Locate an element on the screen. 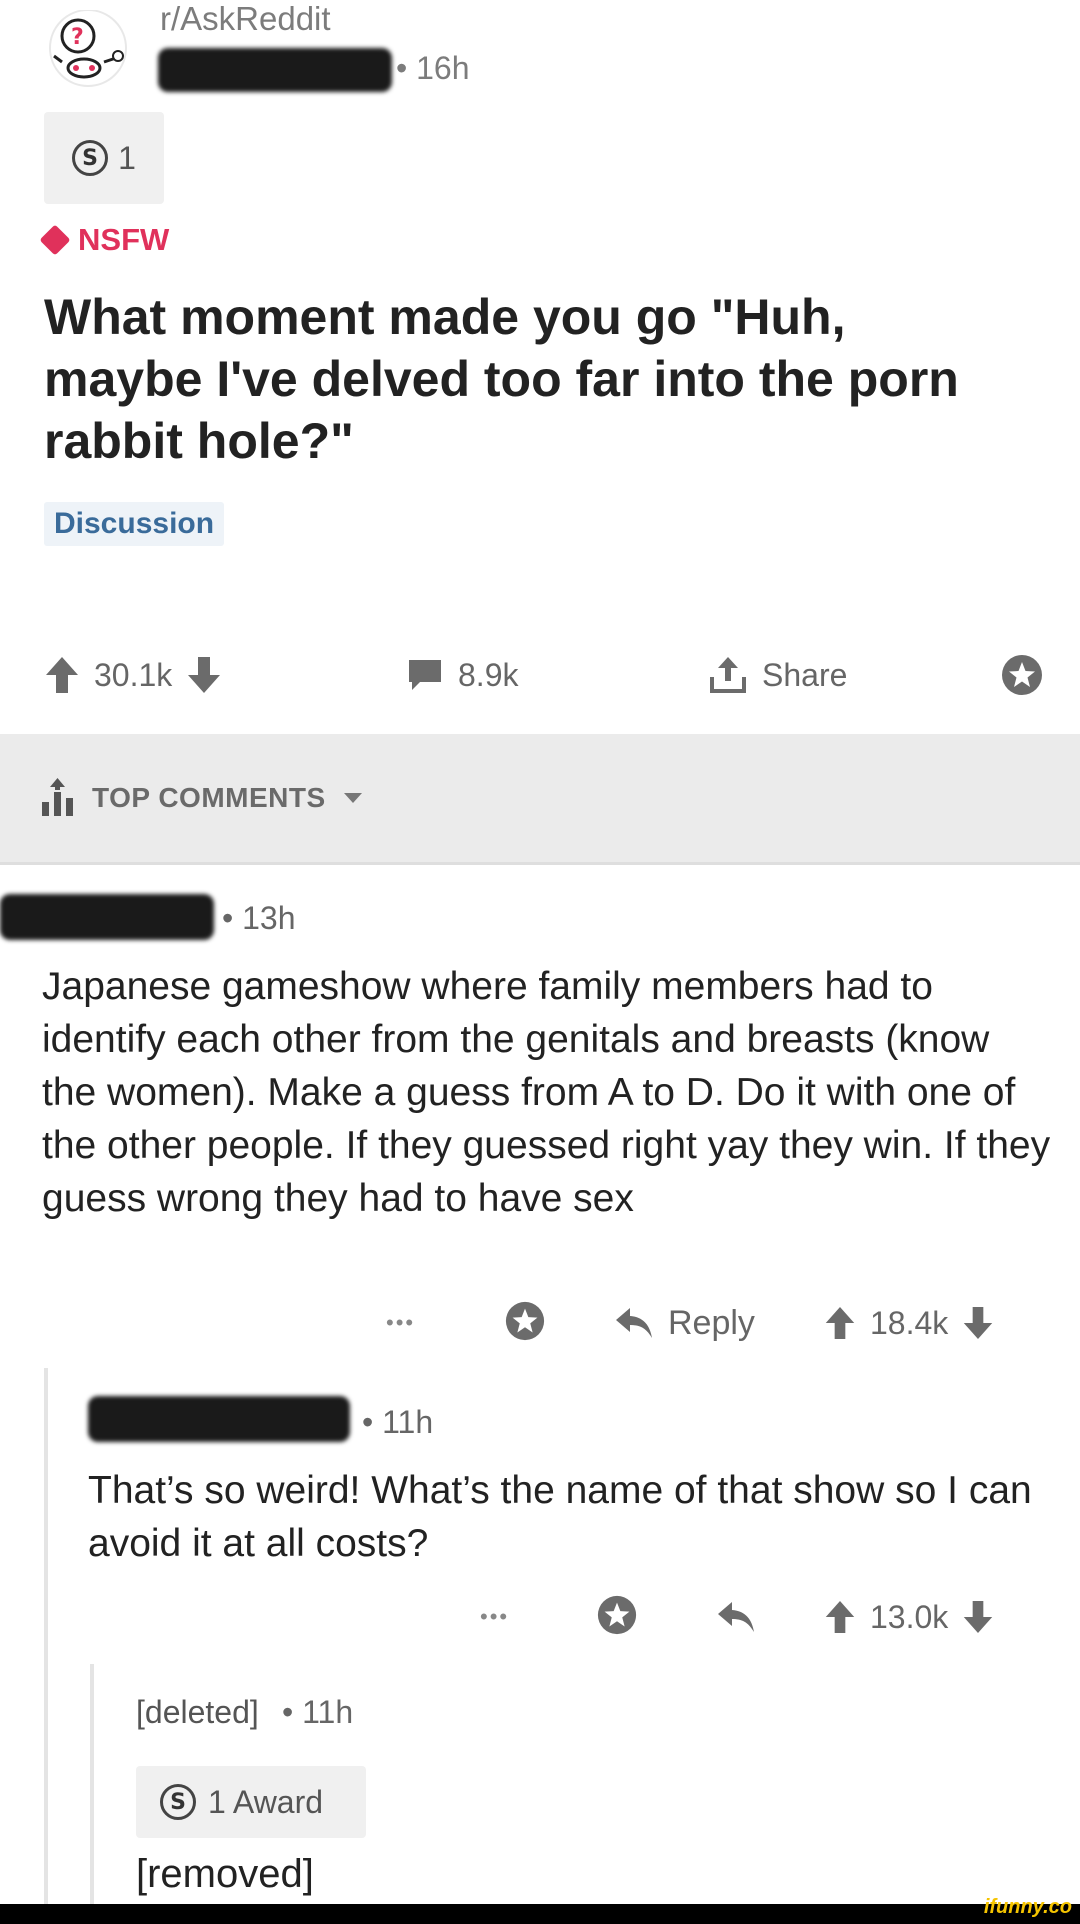 The width and height of the screenshot is (1080, 1924). comments-button: 8.9k is located at coordinates (462, 675).